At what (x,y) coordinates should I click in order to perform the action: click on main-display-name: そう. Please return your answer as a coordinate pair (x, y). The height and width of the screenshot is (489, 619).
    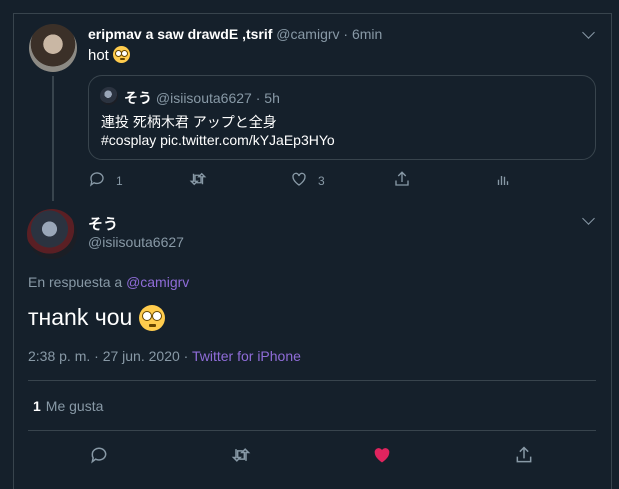
    Looking at the image, I should click on (103, 223).